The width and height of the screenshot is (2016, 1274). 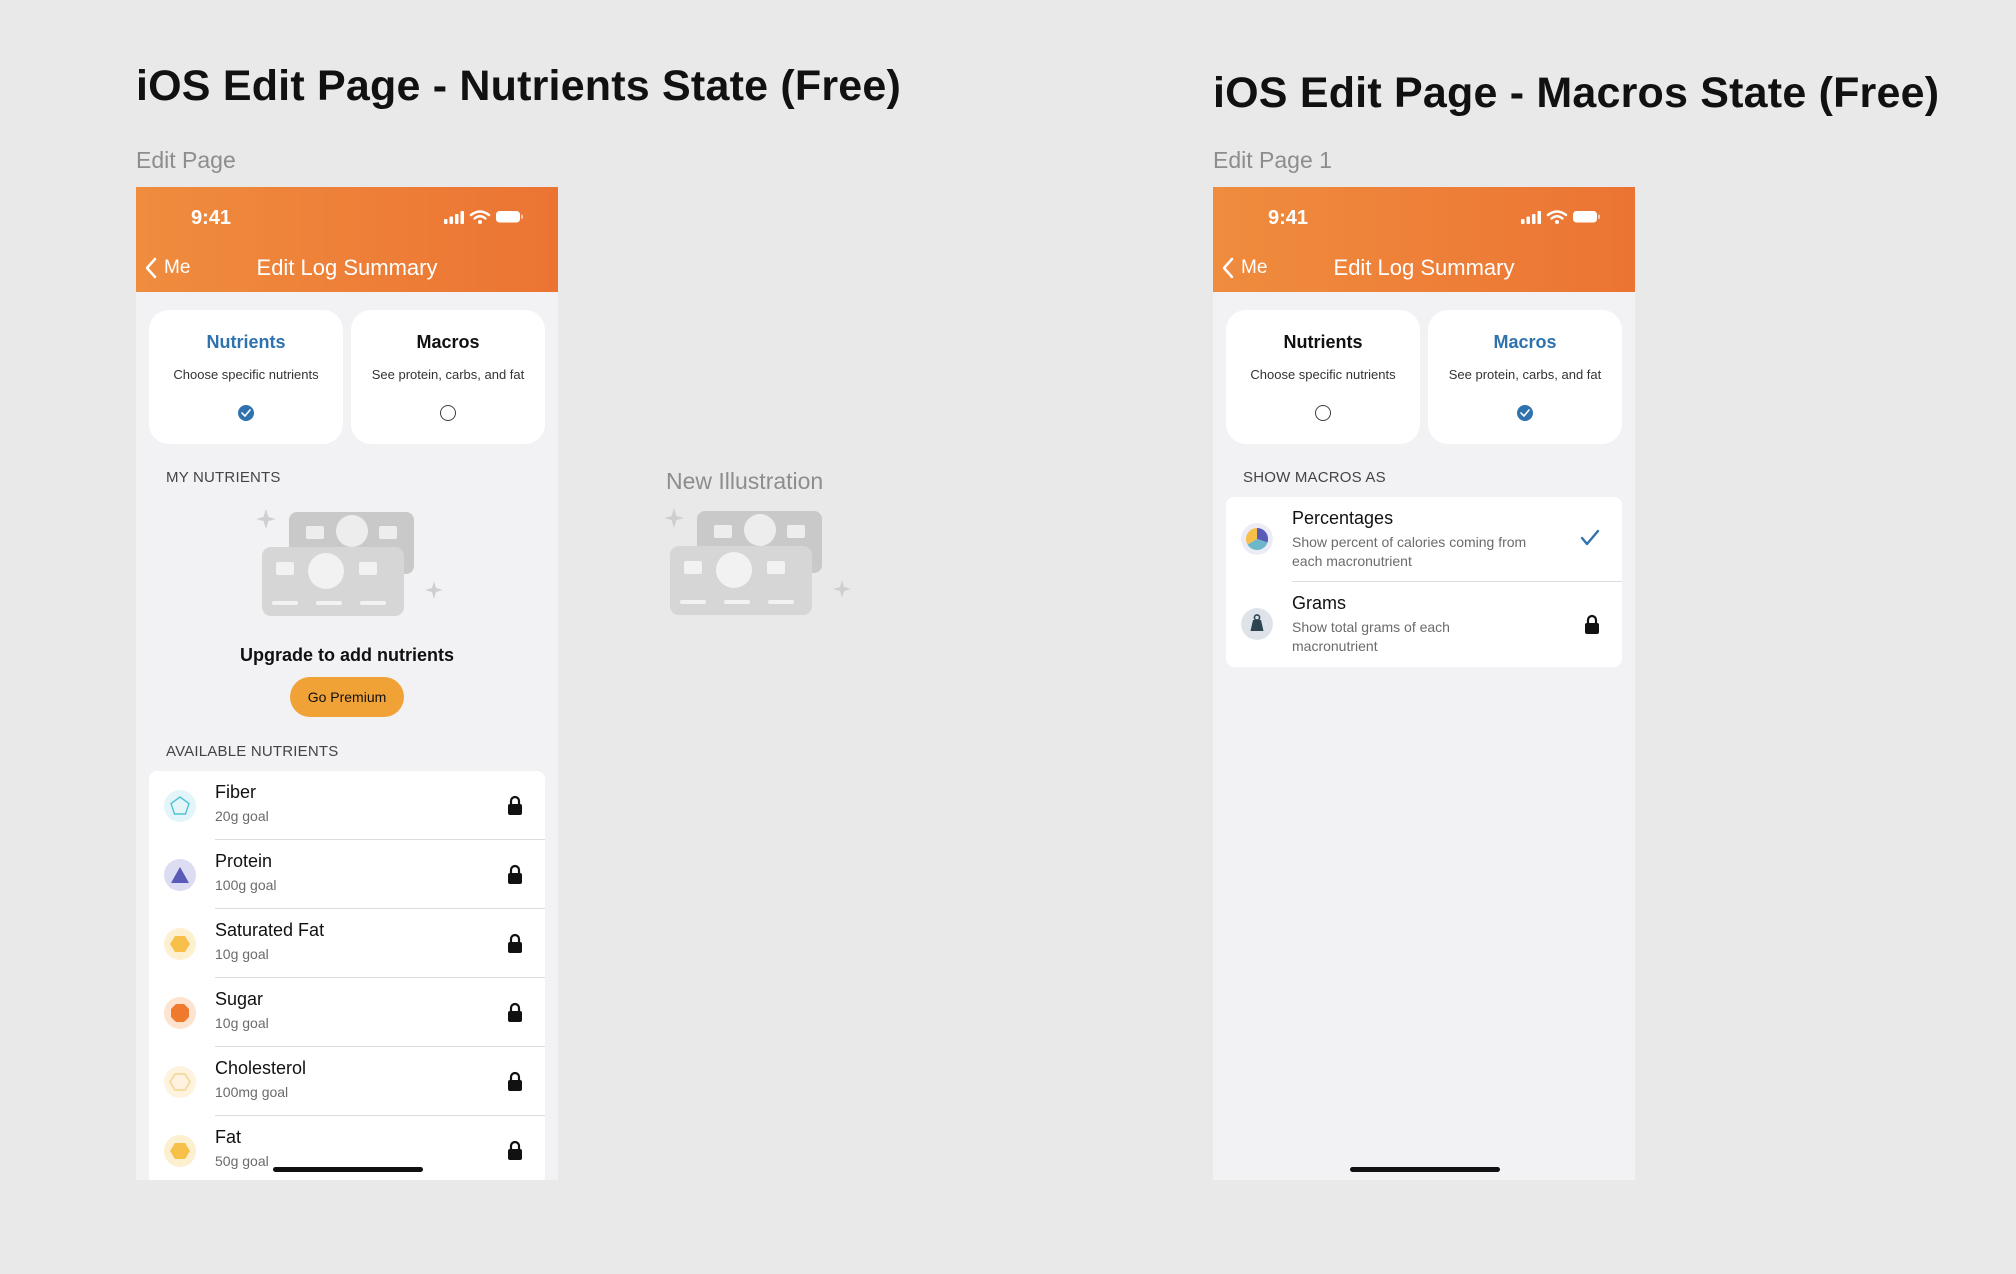 I want to click on left-frame-label: Edit Page, so click(x=186, y=160).